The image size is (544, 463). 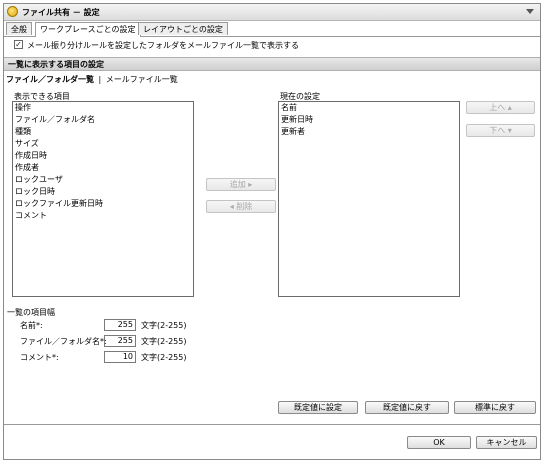 What do you see at coordinates (31, 312) in the screenshot?
I see `column-width-title: 一覧の項目幅` at bounding box center [31, 312].